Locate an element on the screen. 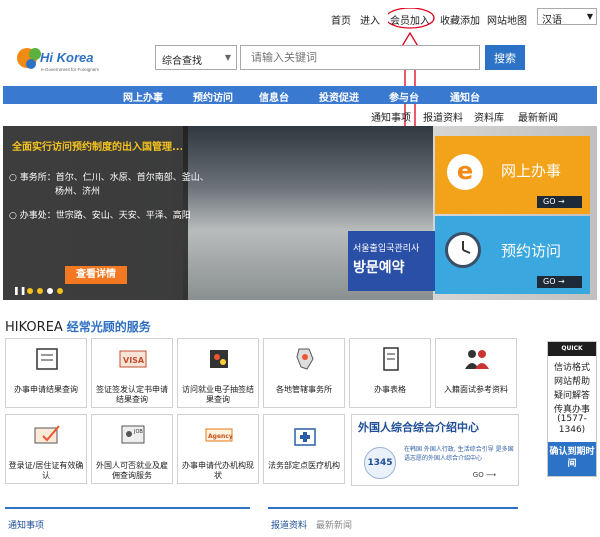  agency-icon: Agency is located at coordinates (219, 435).